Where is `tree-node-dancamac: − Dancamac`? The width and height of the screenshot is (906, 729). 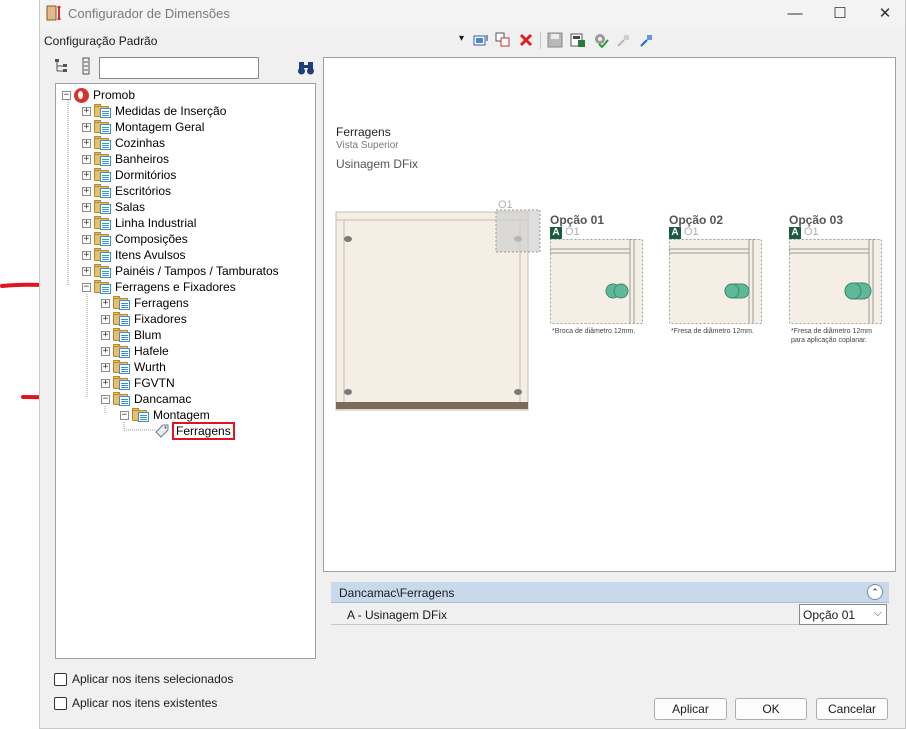 tree-node-dancamac: − Dancamac is located at coordinates (146, 399).